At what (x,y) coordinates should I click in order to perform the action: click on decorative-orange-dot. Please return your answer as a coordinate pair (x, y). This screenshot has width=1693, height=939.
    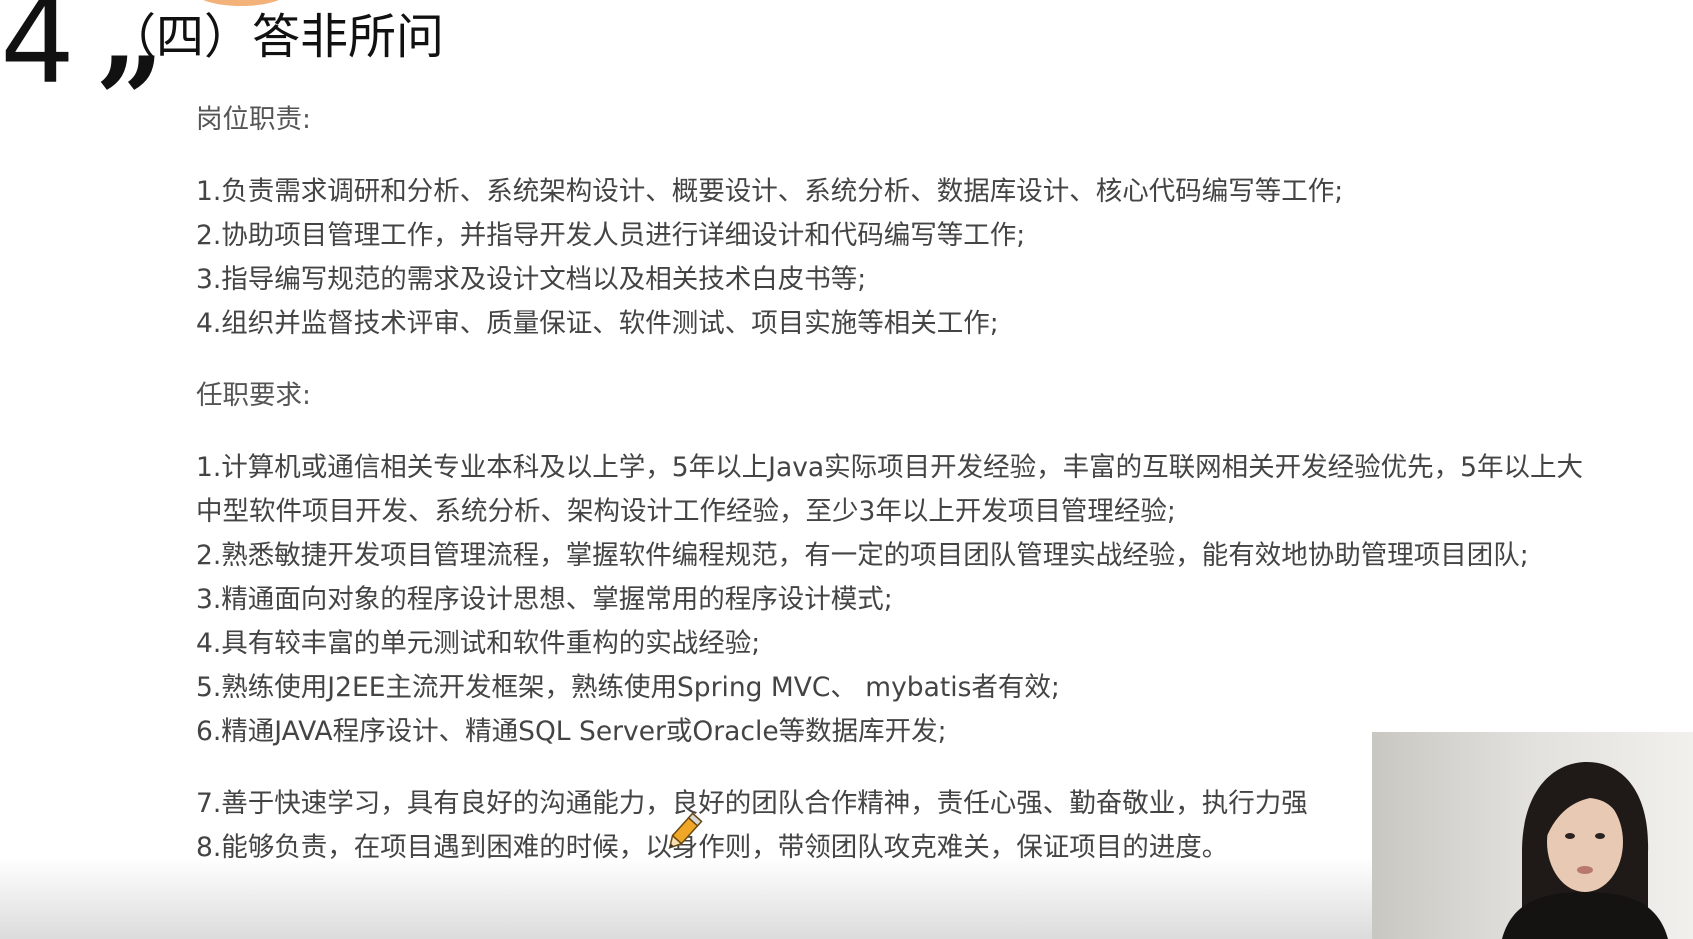
    Looking at the image, I should click on (241, 3).